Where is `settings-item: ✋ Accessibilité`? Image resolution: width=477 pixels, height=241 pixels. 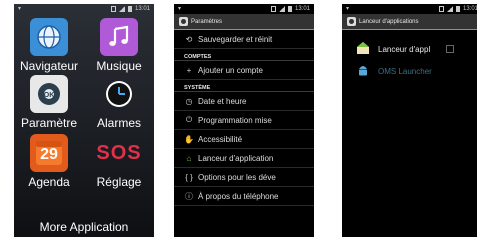
settings-item: ✋ Accessibilité is located at coordinates (244, 139).